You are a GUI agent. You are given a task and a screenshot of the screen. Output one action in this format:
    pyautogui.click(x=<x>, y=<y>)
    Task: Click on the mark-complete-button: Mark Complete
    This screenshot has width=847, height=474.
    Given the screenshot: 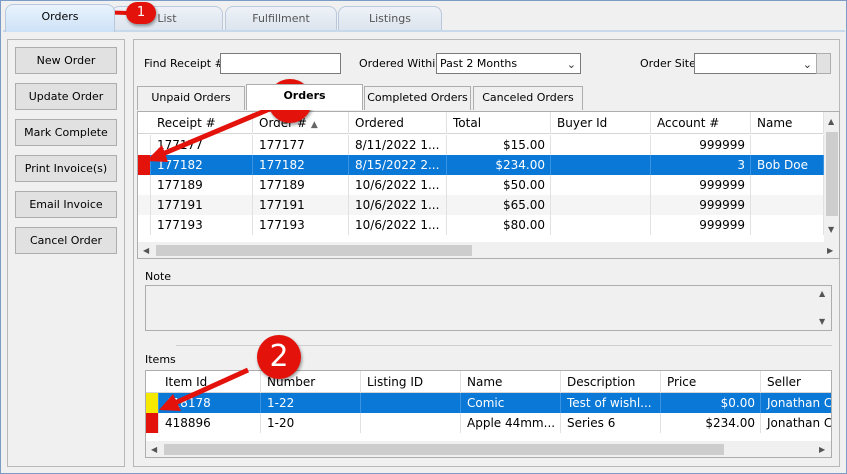 What is the action you would take?
    pyautogui.click(x=66, y=132)
    